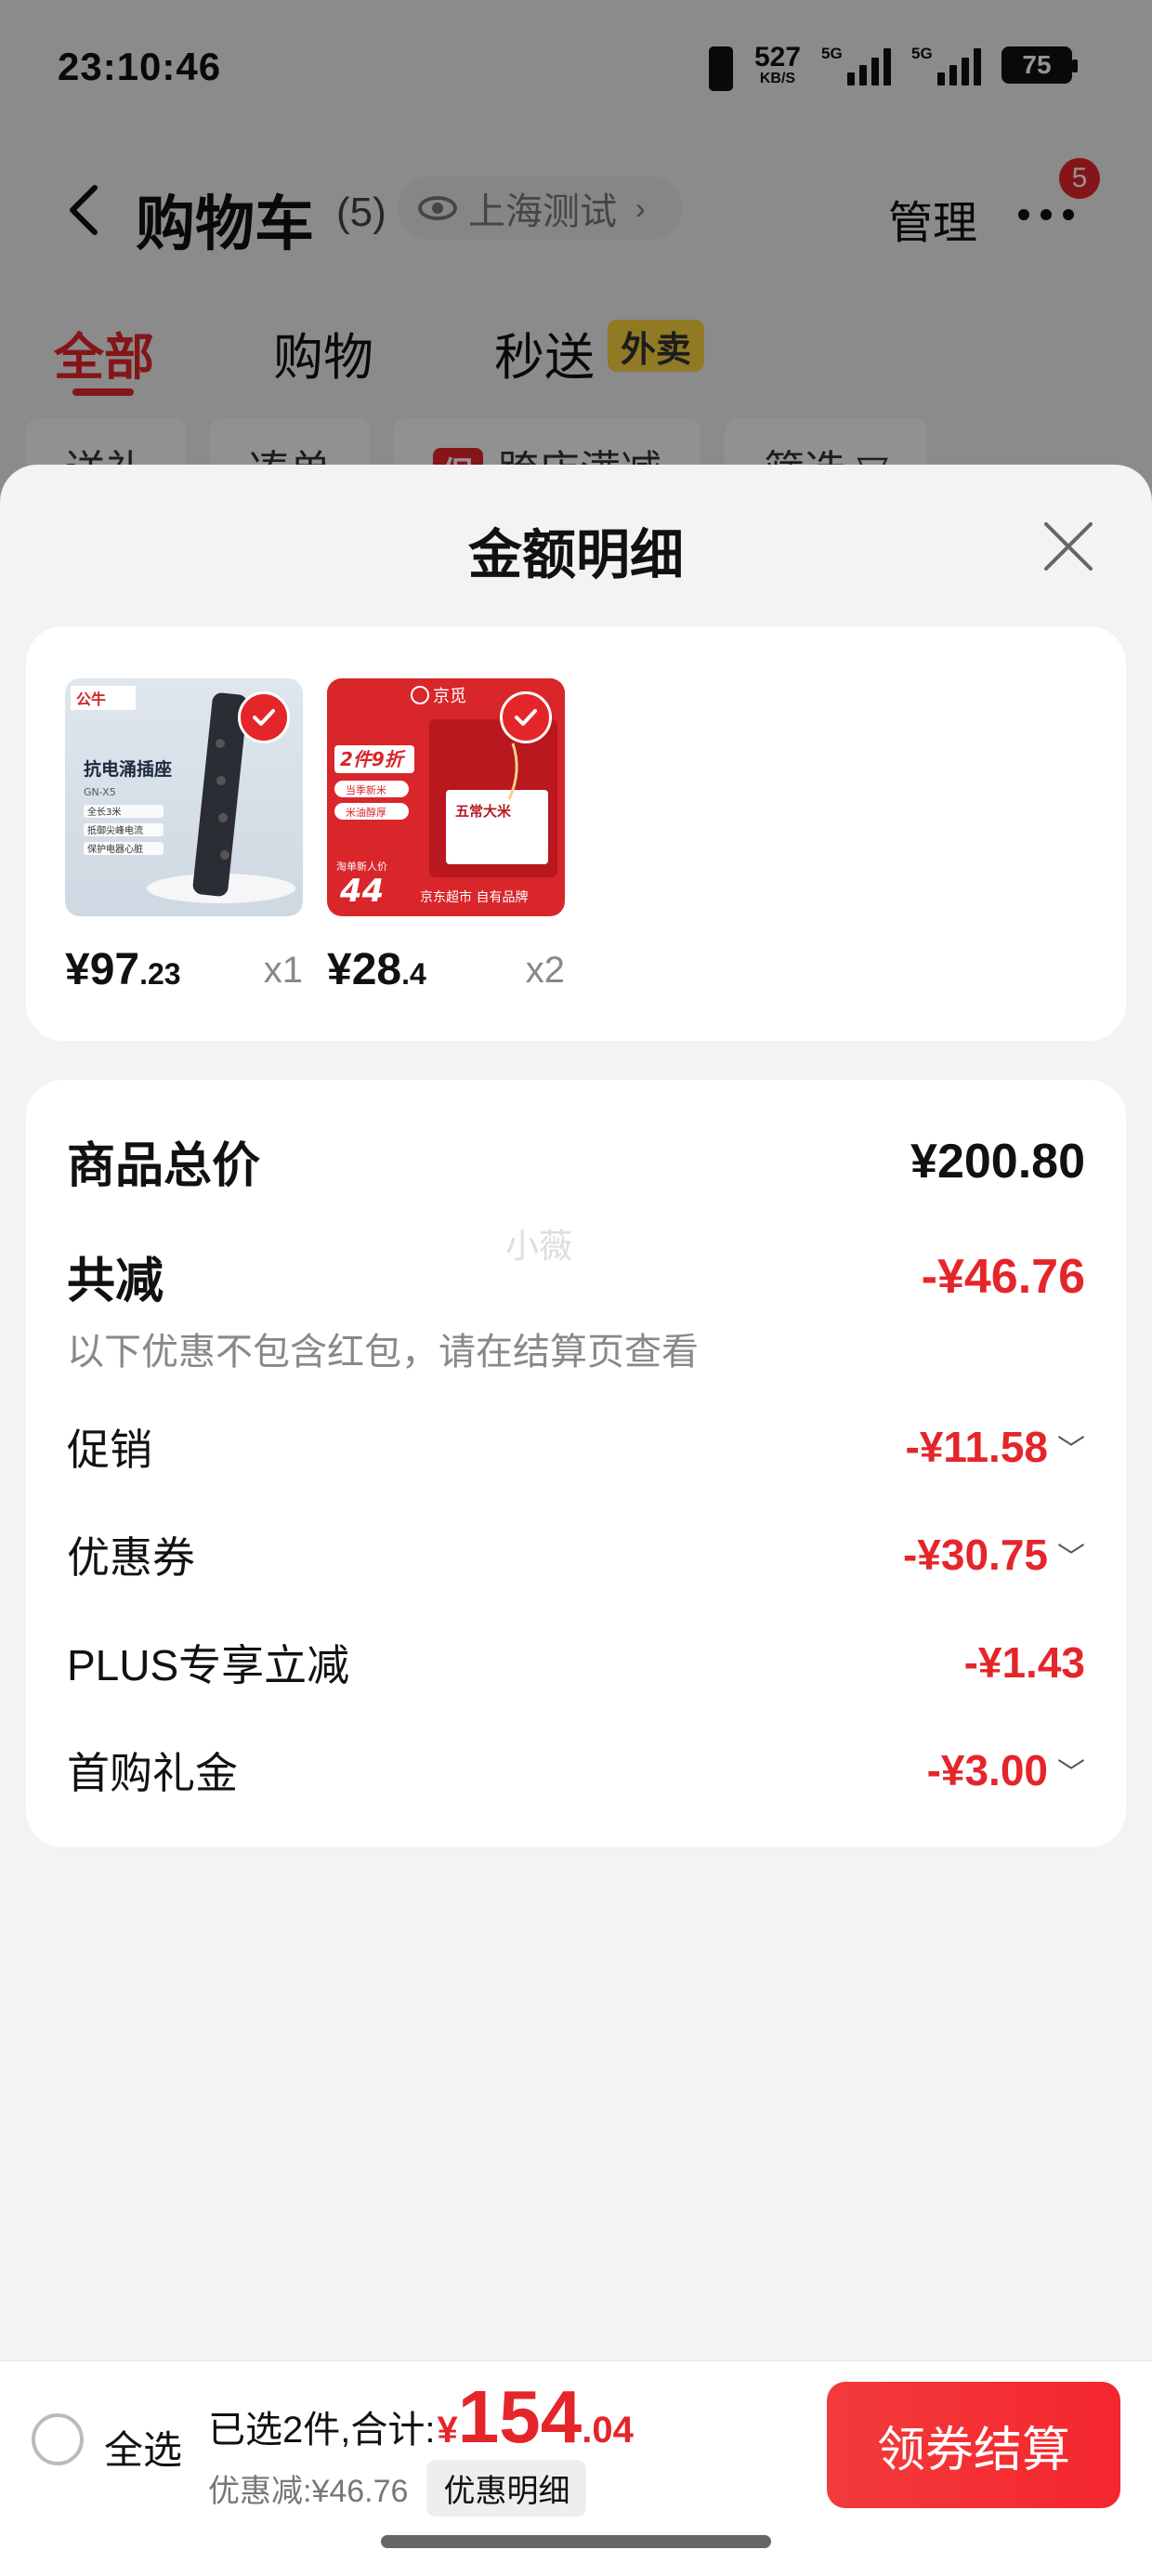  I want to click on product-image: 公牛 抗电涌插座 GN-X5 全长3米 抵御尖峰电流 保护电器心脏, so click(184, 797).